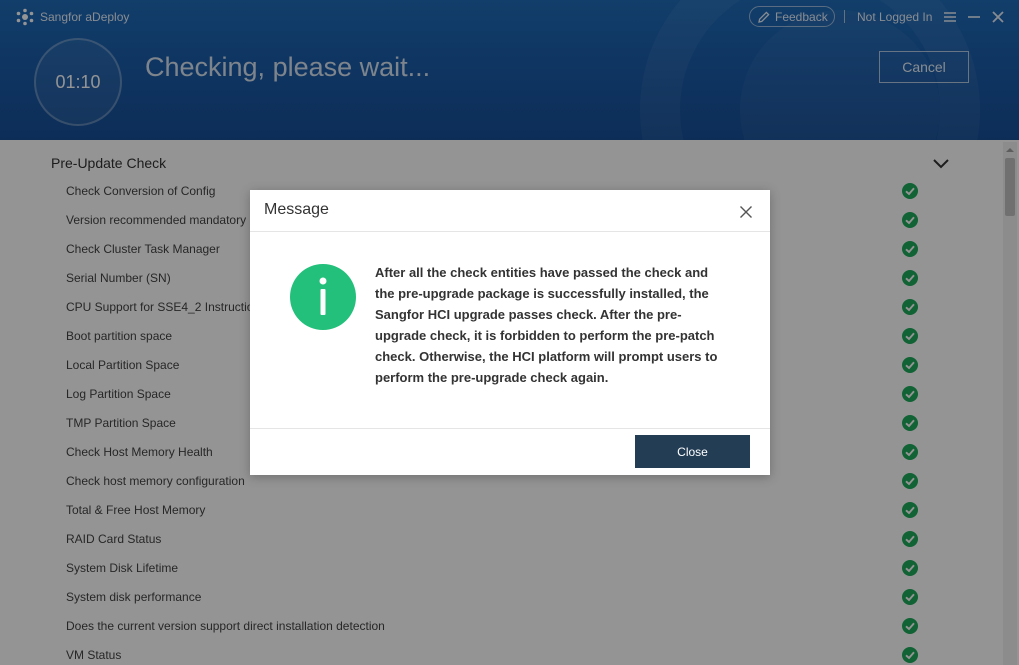 The width and height of the screenshot is (1019, 665). Describe the element at coordinates (296, 209) in the screenshot. I see `dialog-title: Message` at that location.